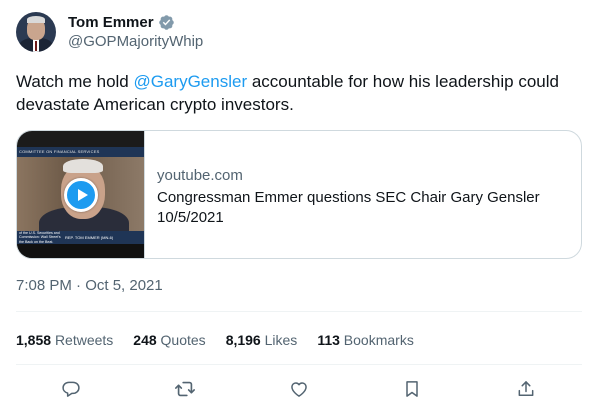  Describe the element at coordinates (71, 389) in the screenshot. I see `reply-icon` at that location.